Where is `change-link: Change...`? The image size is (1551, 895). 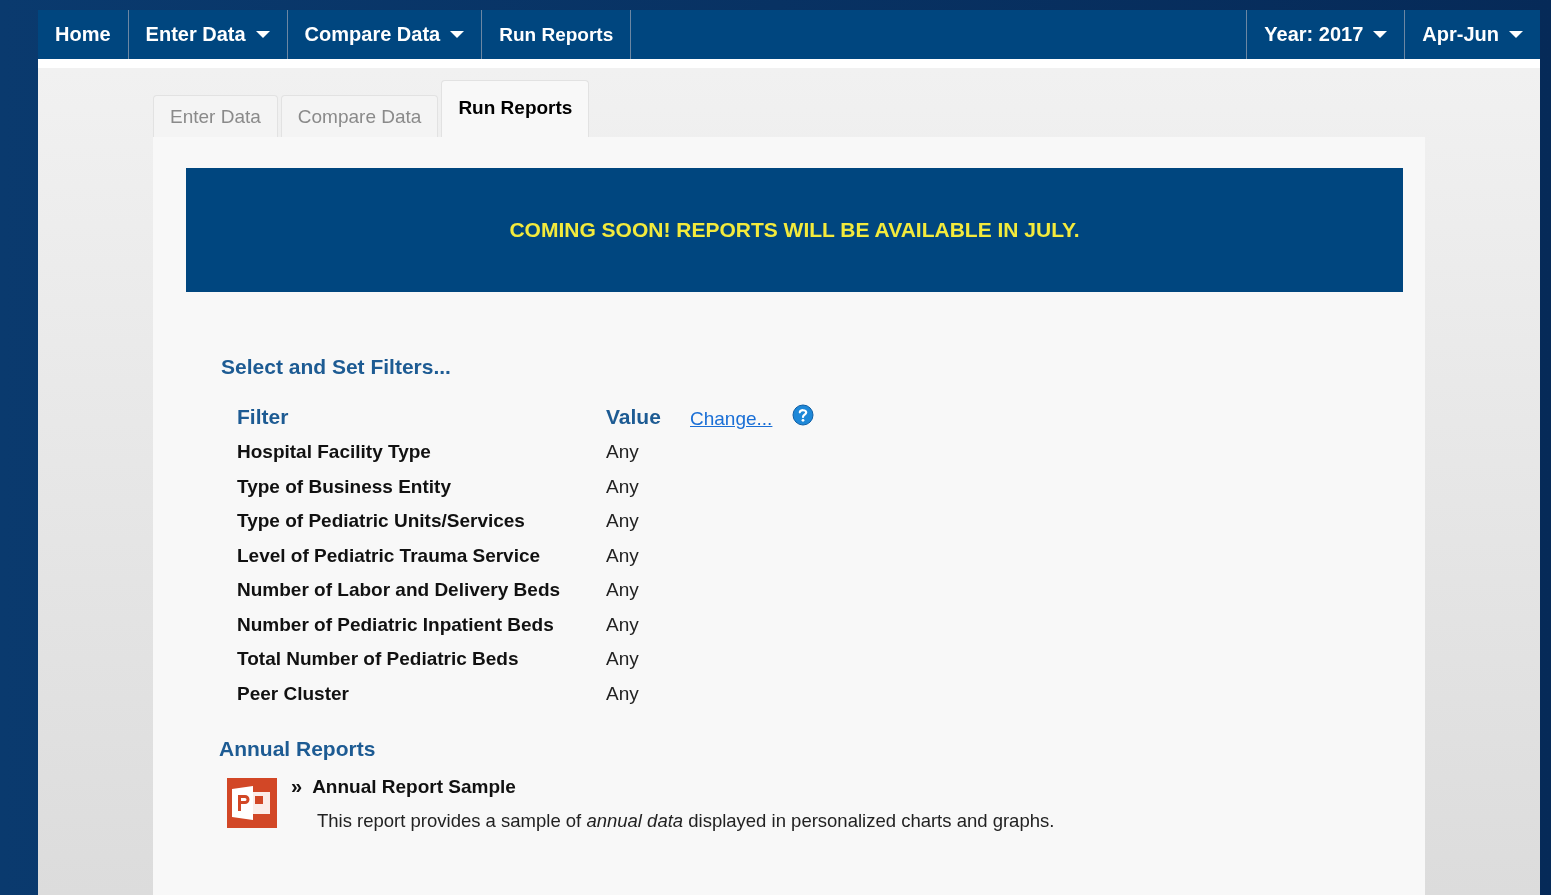
change-link: Change... is located at coordinates (731, 419).